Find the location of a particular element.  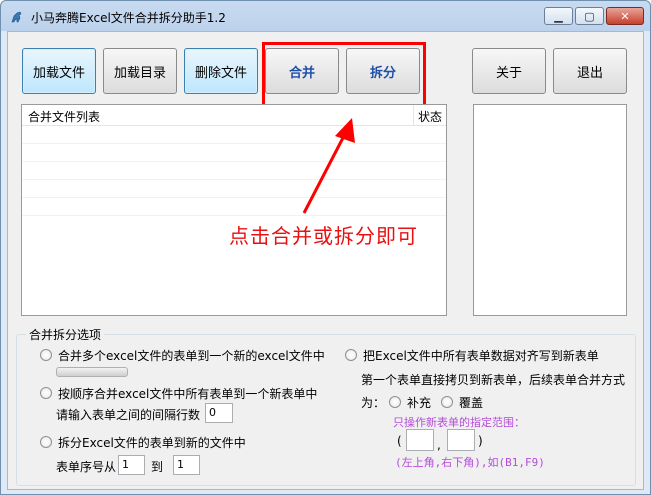

row-gap-input: 0 is located at coordinates (219, 413).